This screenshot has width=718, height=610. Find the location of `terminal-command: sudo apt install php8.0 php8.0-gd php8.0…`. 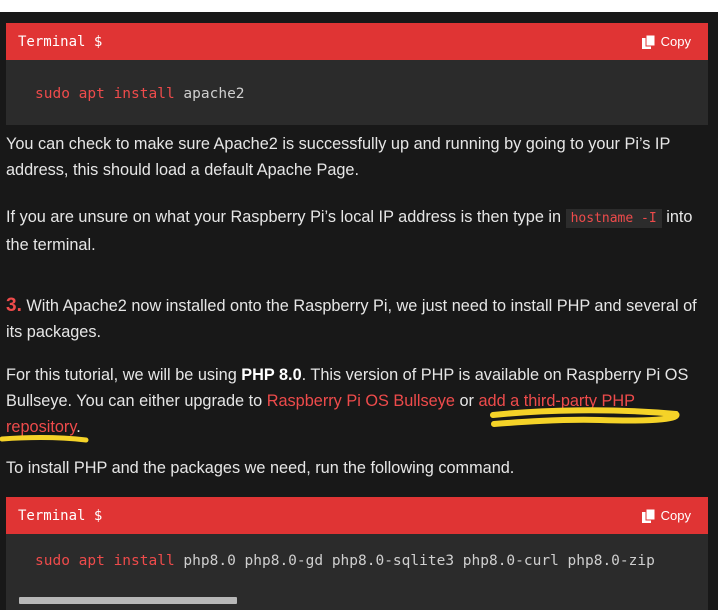

terminal-command: sudo apt install php8.0 php8.0-gd php8.0… is located at coordinates (357, 562).